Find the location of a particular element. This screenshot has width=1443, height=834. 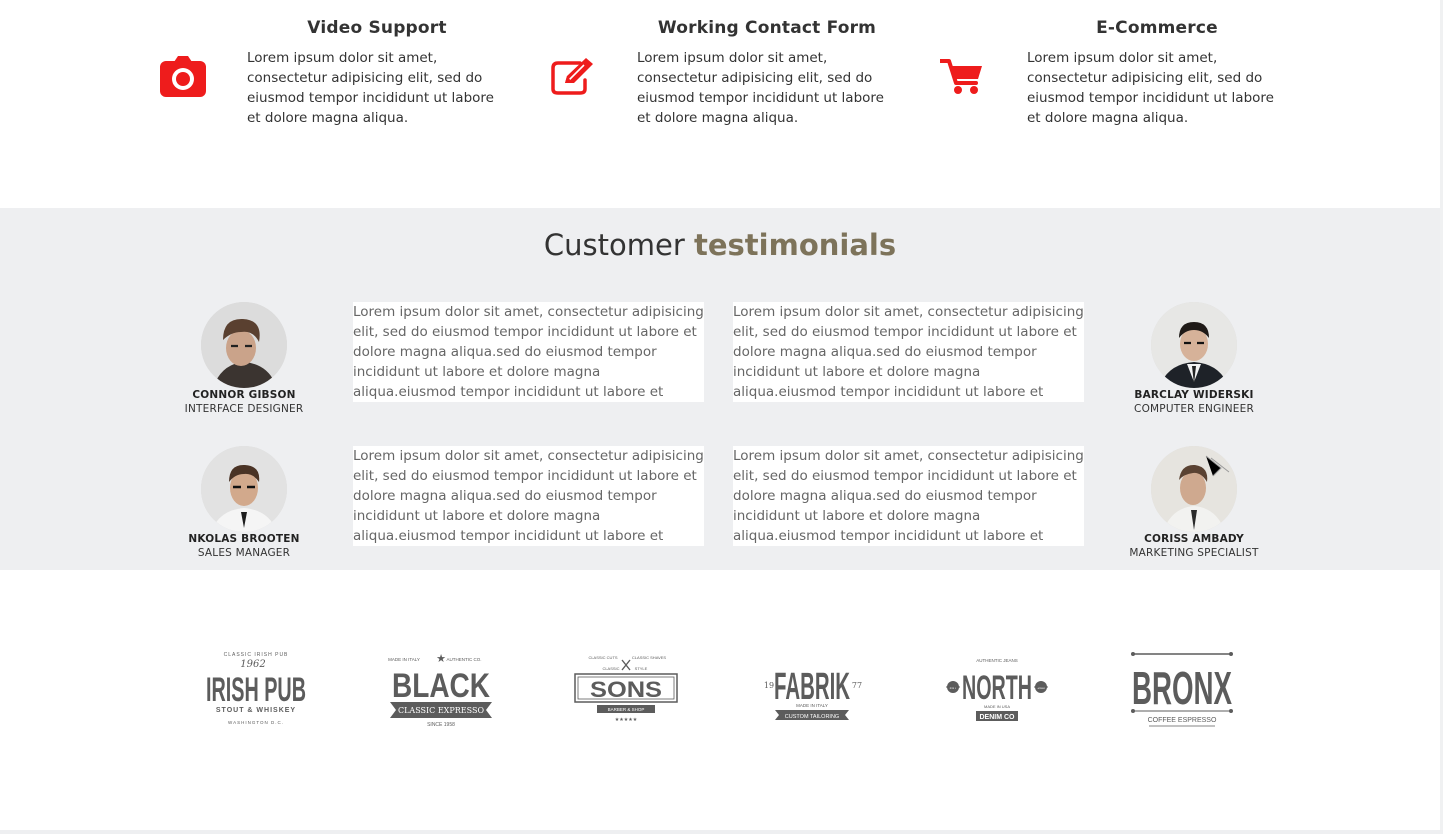

svg-text: AUTHENTIC CO. is located at coordinates (463, 659).